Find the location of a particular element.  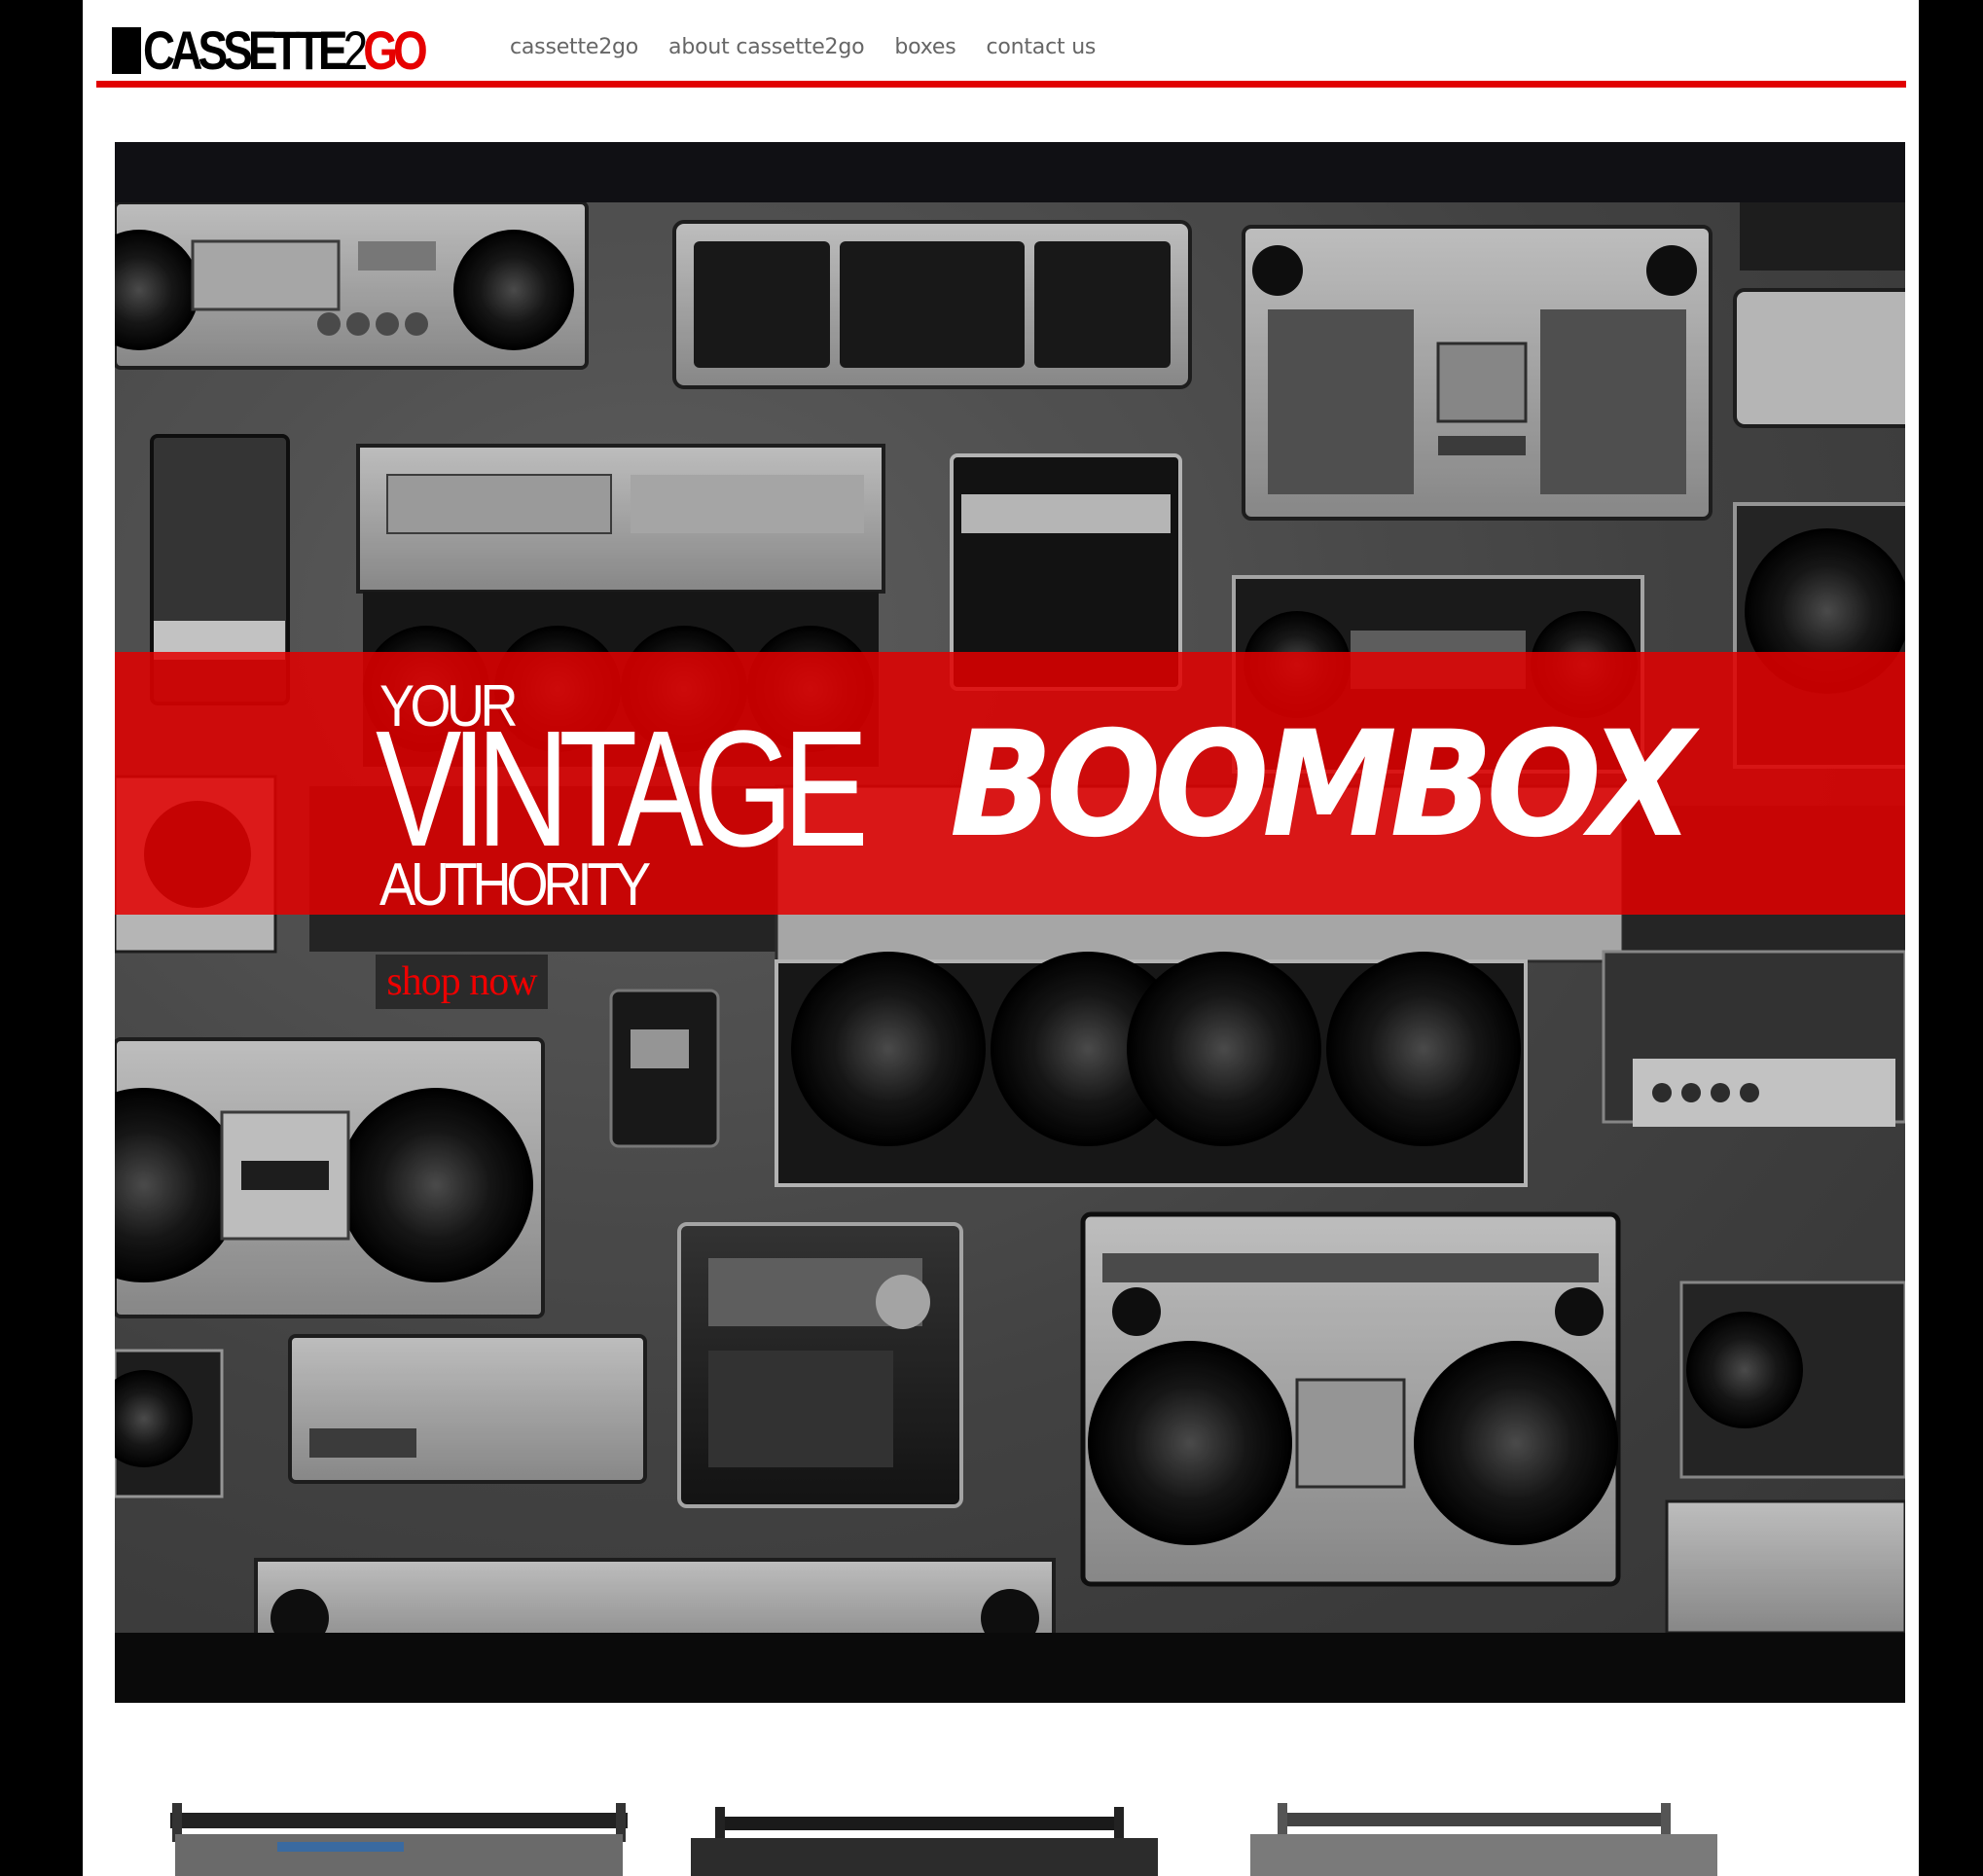

logo-mark is located at coordinates (126, 50).